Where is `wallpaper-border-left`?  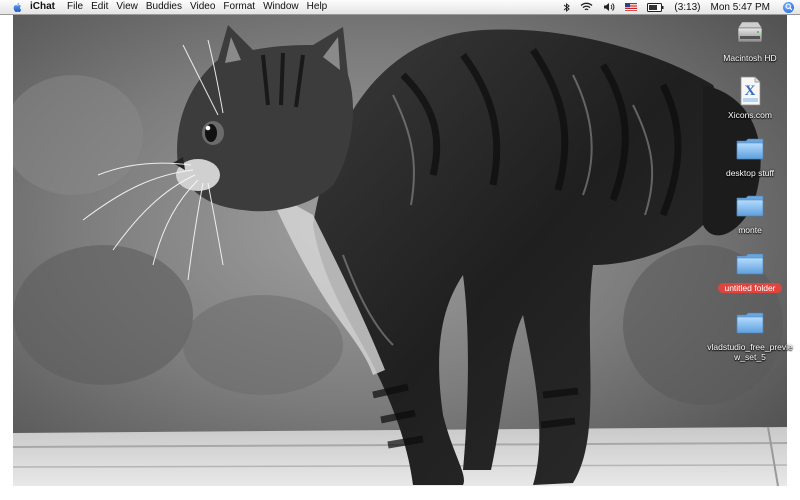
wallpaper-border-left is located at coordinates (6, 257).